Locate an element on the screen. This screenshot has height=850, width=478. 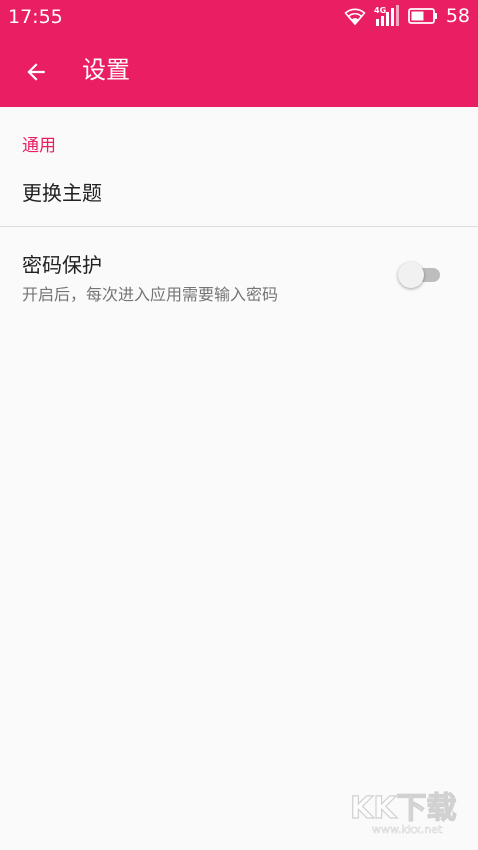
status-icons: 4G 58 is located at coordinates (407, 16).